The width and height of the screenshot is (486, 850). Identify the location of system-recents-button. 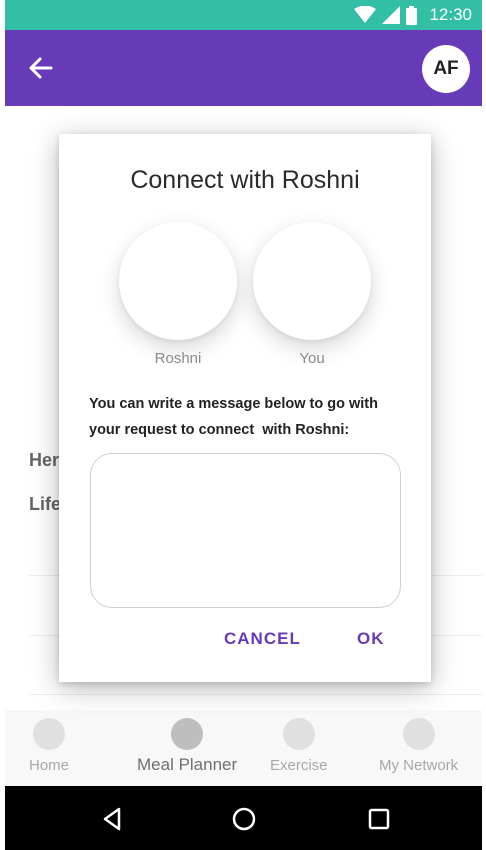
(379, 819).